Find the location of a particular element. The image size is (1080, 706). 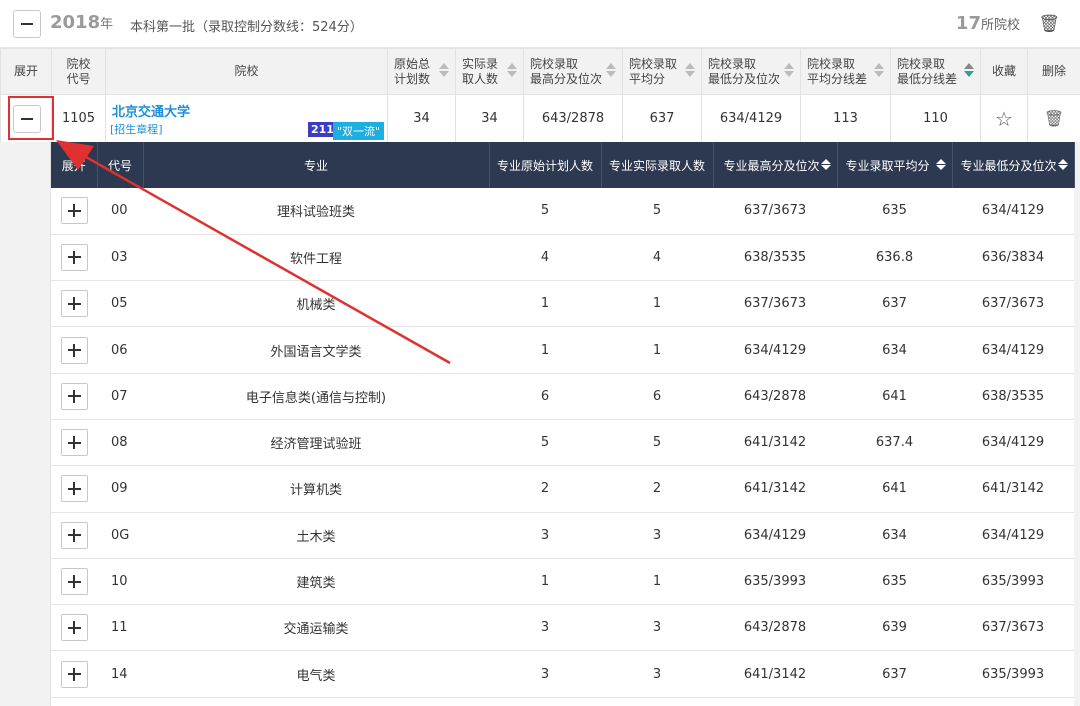

col-min-diff: 院校录取 最低分线差 is located at coordinates (935, 71).